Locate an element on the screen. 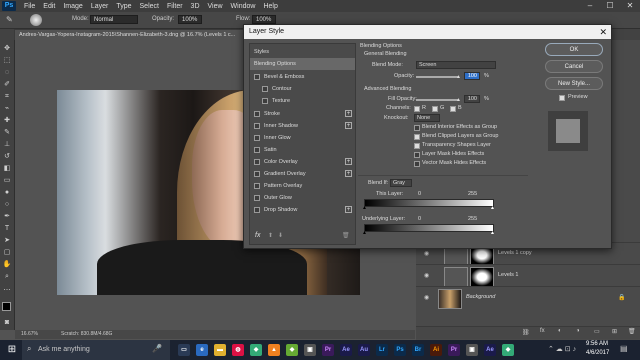 This screenshot has width=640, height=360. style-item-drop-shadow: Drop Shadow + is located at coordinates (302, 210).